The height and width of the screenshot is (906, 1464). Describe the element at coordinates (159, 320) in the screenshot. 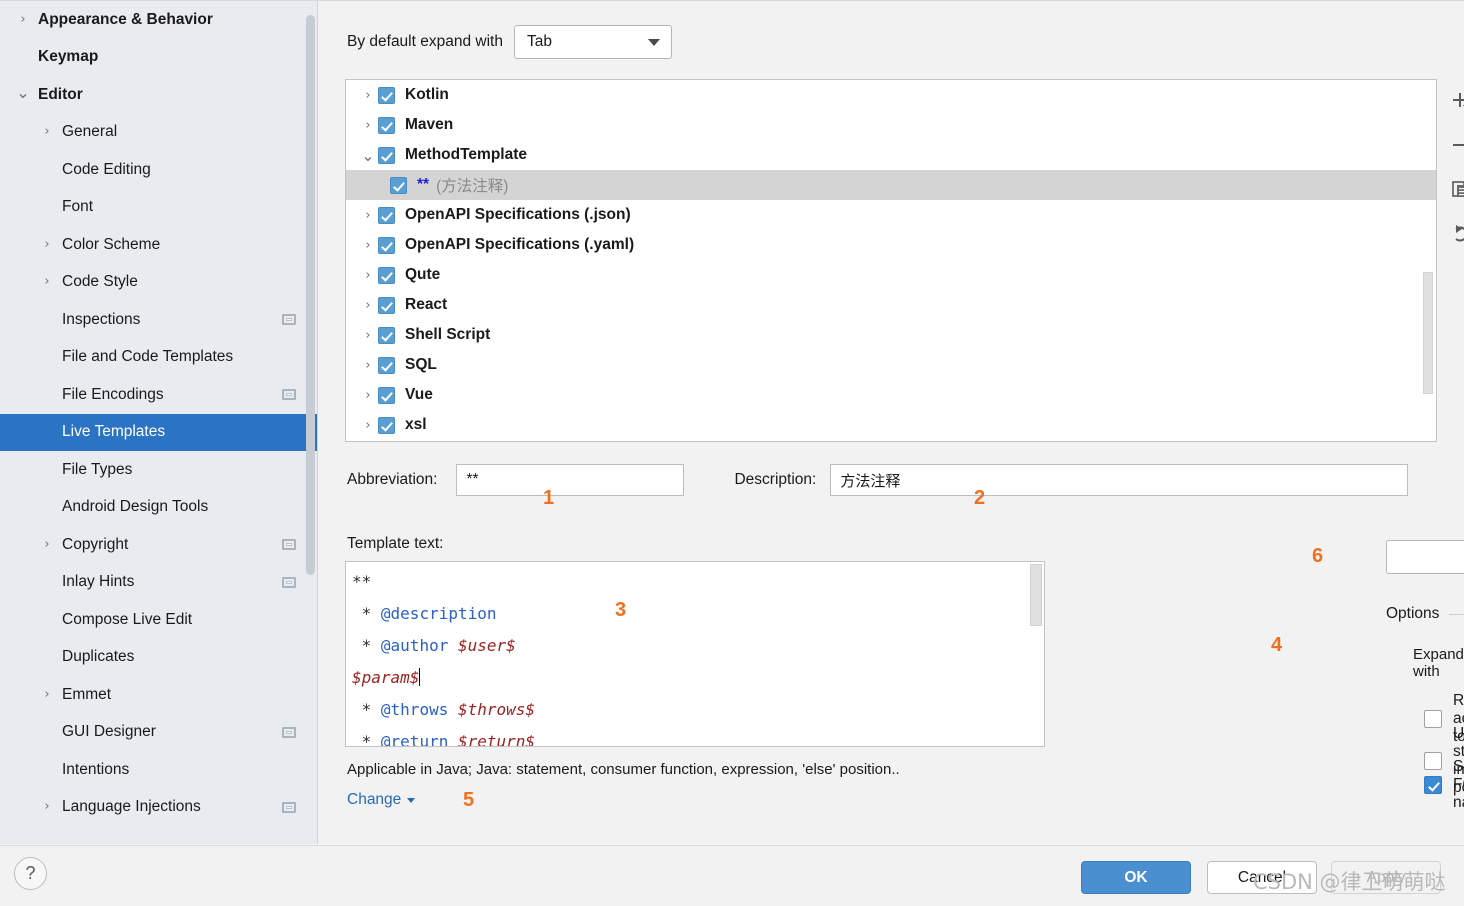

I see `sidebar-item-inspections: Inspections` at that location.